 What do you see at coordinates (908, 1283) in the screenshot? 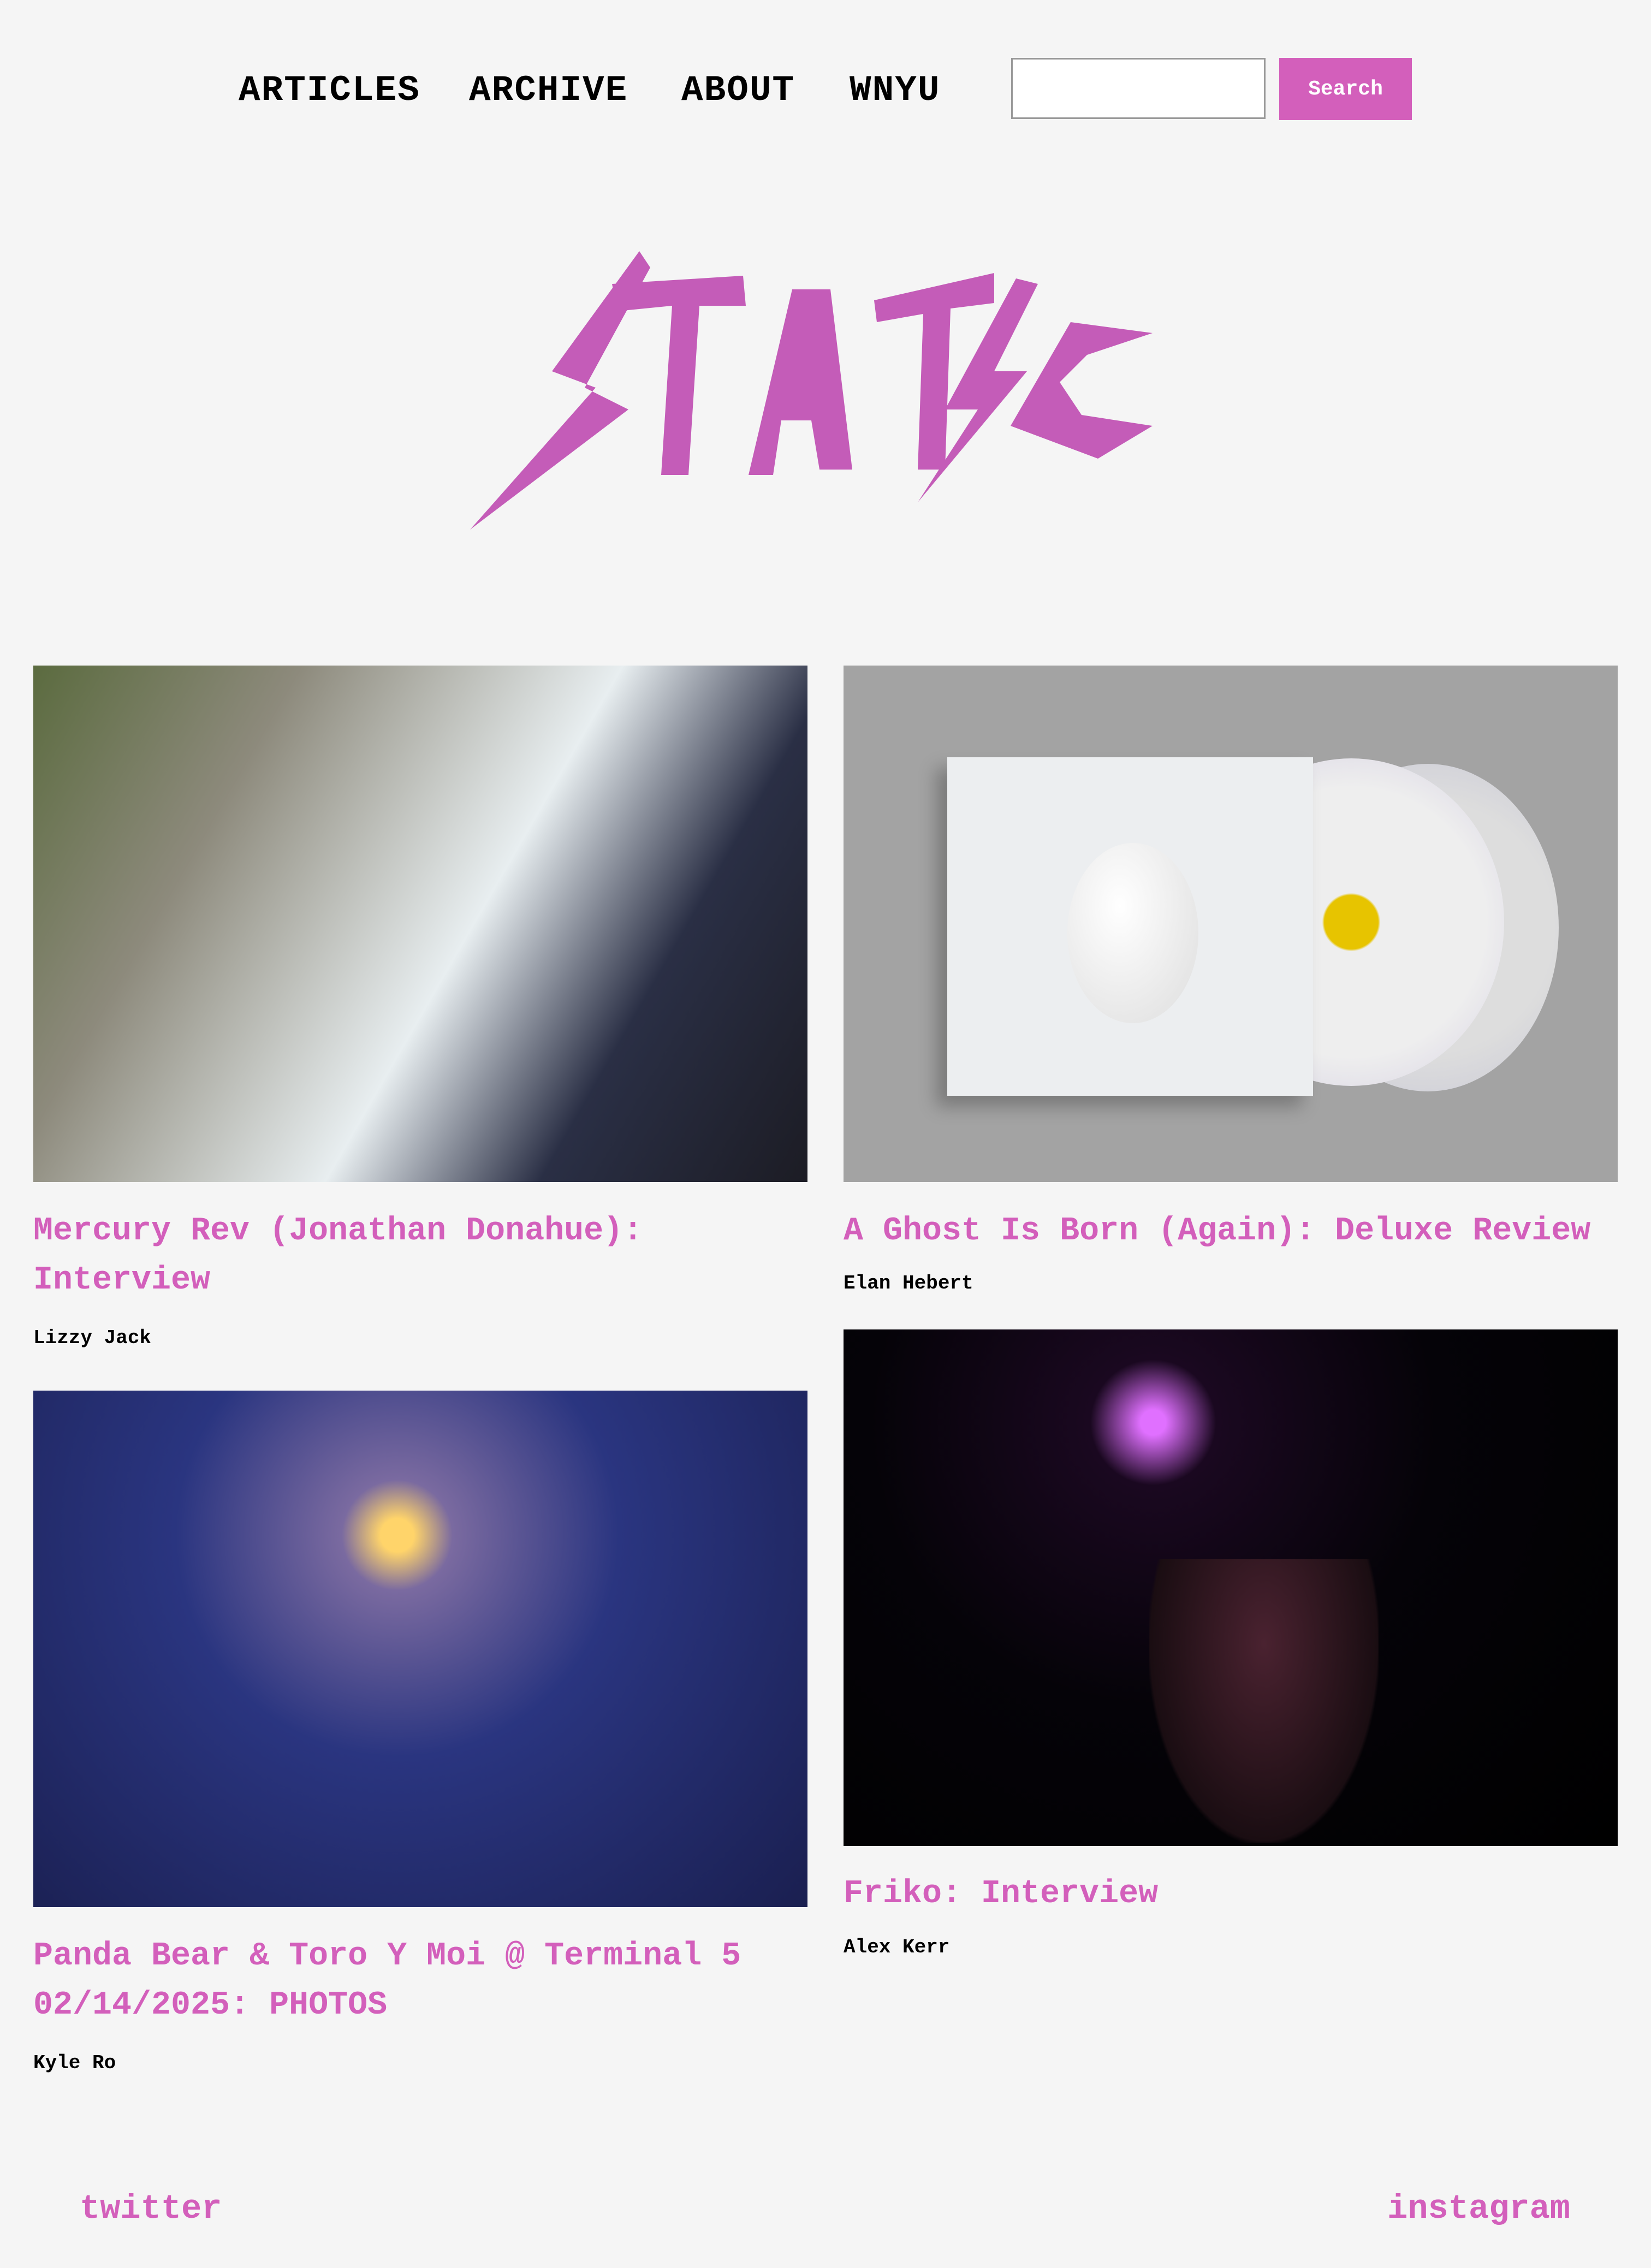
I see `article-author: Elan Hebert` at bounding box center [908, 1283].